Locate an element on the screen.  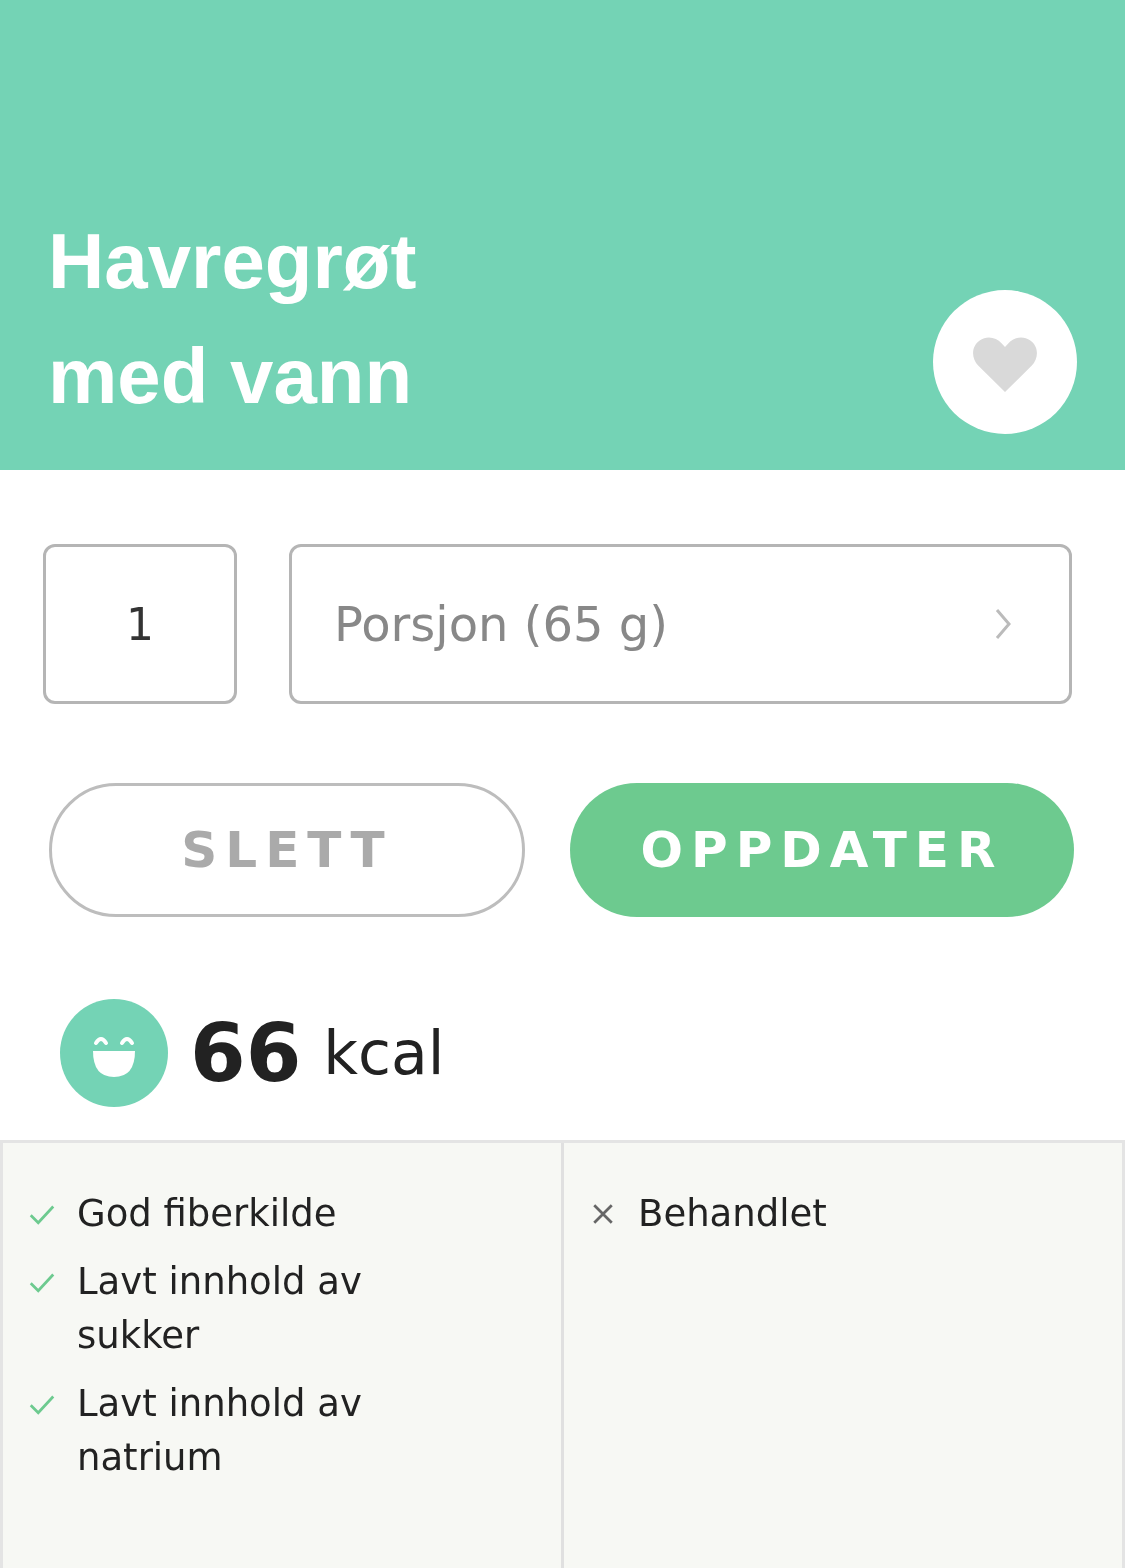
smiley-icon is located at coordinates (114, 1053).